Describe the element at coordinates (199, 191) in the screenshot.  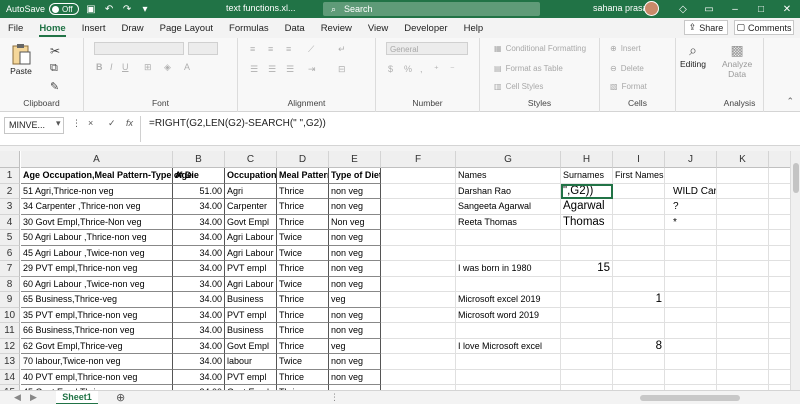
I see `cell-b2: 51.00` at that location.